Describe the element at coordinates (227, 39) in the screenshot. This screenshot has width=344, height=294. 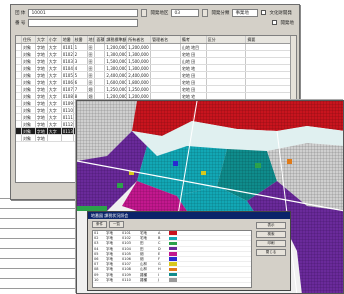
I see `column-header: 区分` at that location.